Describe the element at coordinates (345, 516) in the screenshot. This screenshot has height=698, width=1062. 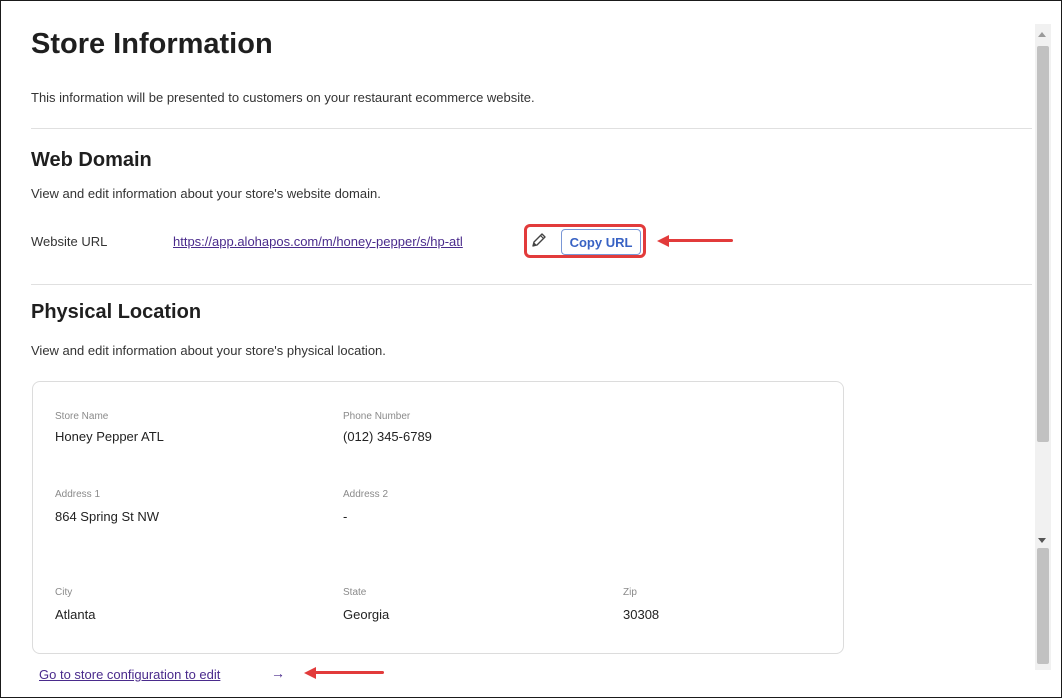
I see `address2-value: -` at that location.